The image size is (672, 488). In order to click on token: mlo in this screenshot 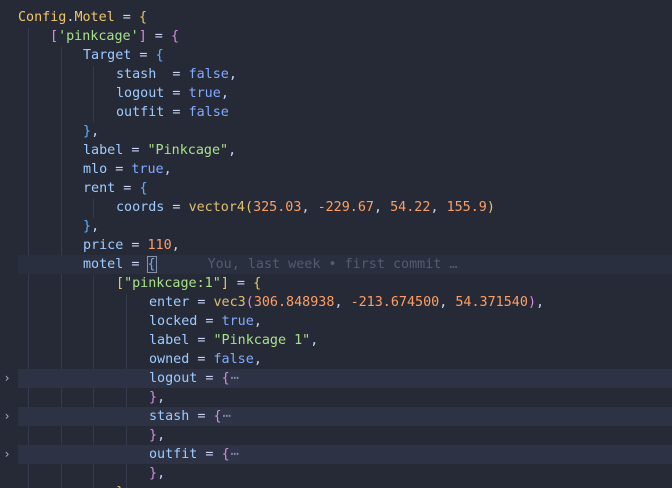, I will do `click(95, 169)`.